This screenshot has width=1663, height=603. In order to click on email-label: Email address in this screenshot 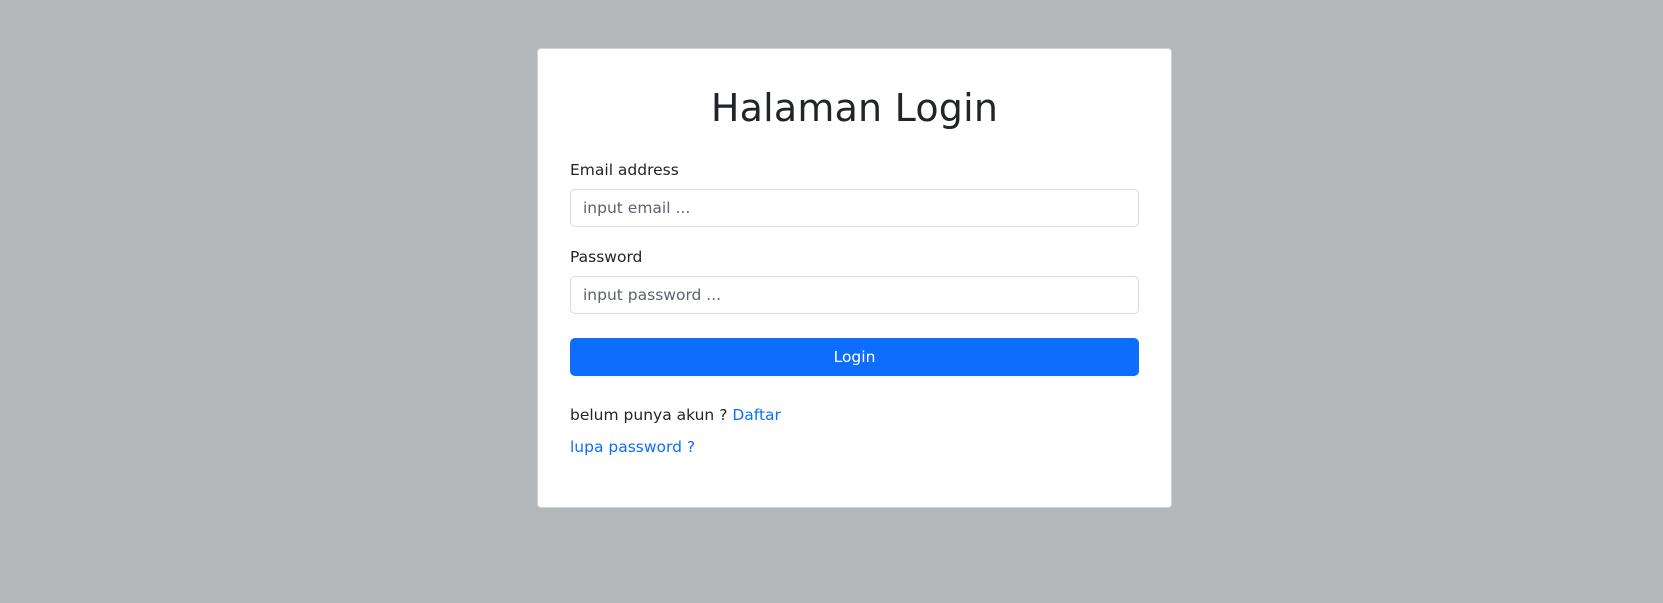, I will do `click(624, 170)`.